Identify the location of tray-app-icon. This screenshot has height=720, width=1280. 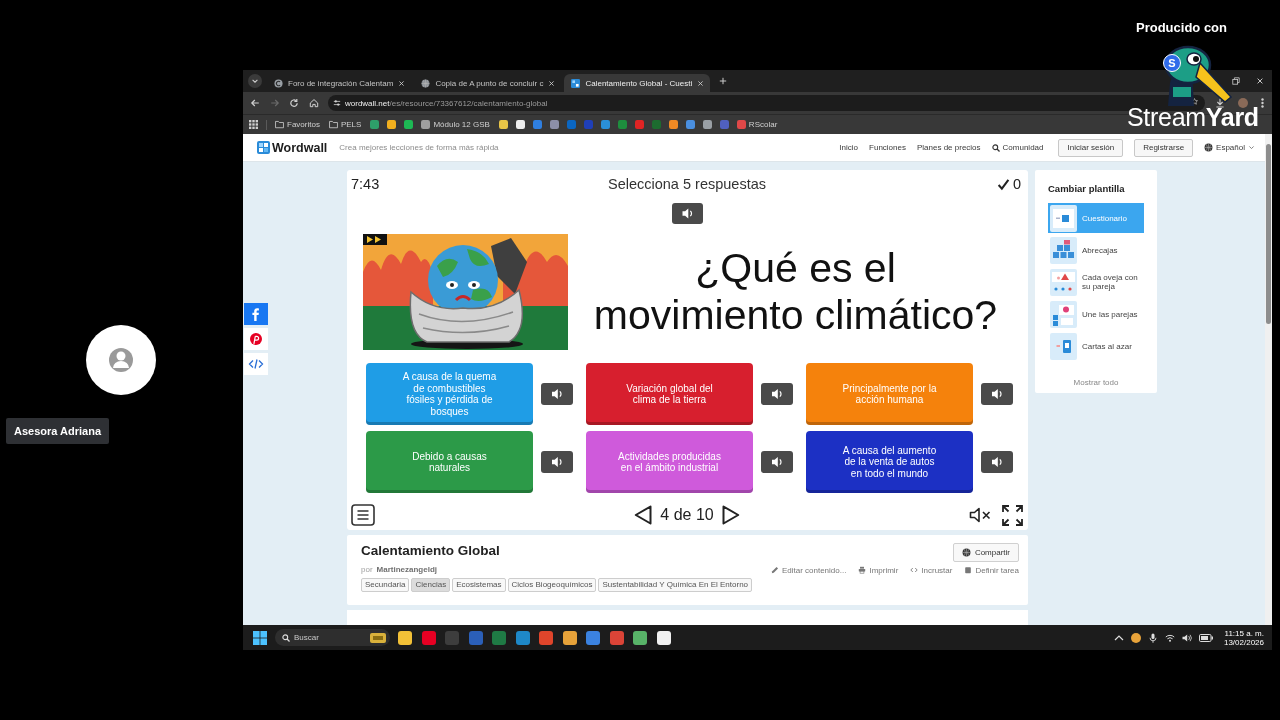
(1135, 637).